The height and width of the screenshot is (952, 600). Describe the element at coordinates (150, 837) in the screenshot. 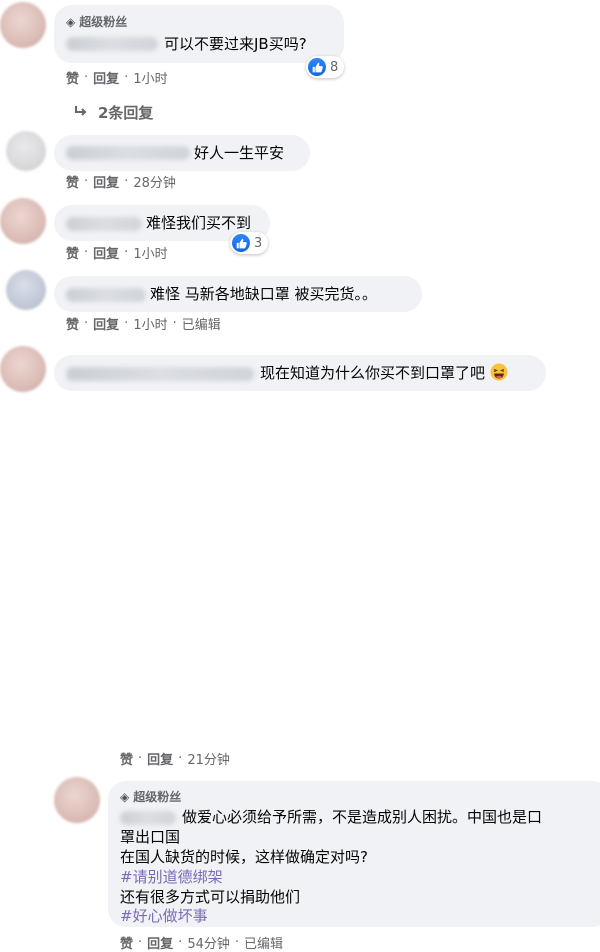

I see `comment-text-line: 罩出口国` at that location.